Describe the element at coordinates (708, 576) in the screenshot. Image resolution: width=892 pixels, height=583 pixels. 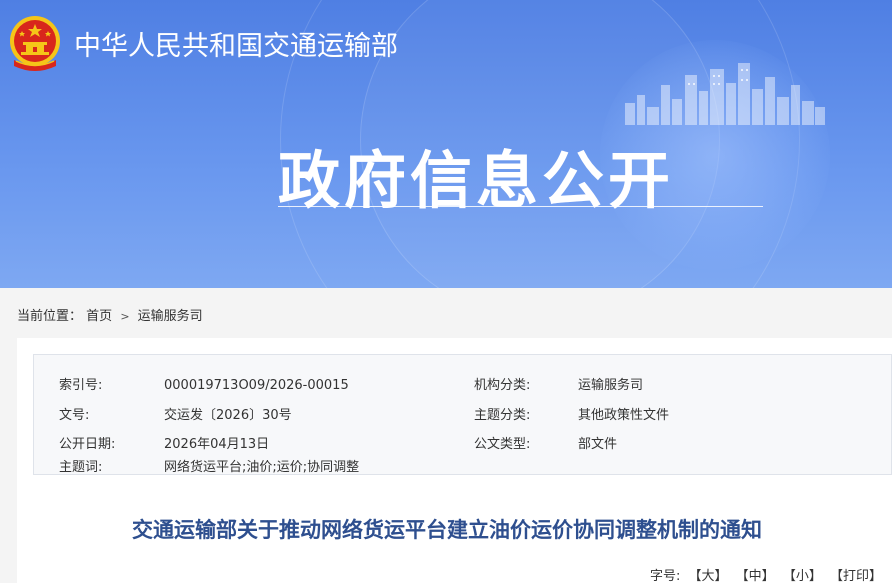
I see `font-large-button: 【大】` at that location.